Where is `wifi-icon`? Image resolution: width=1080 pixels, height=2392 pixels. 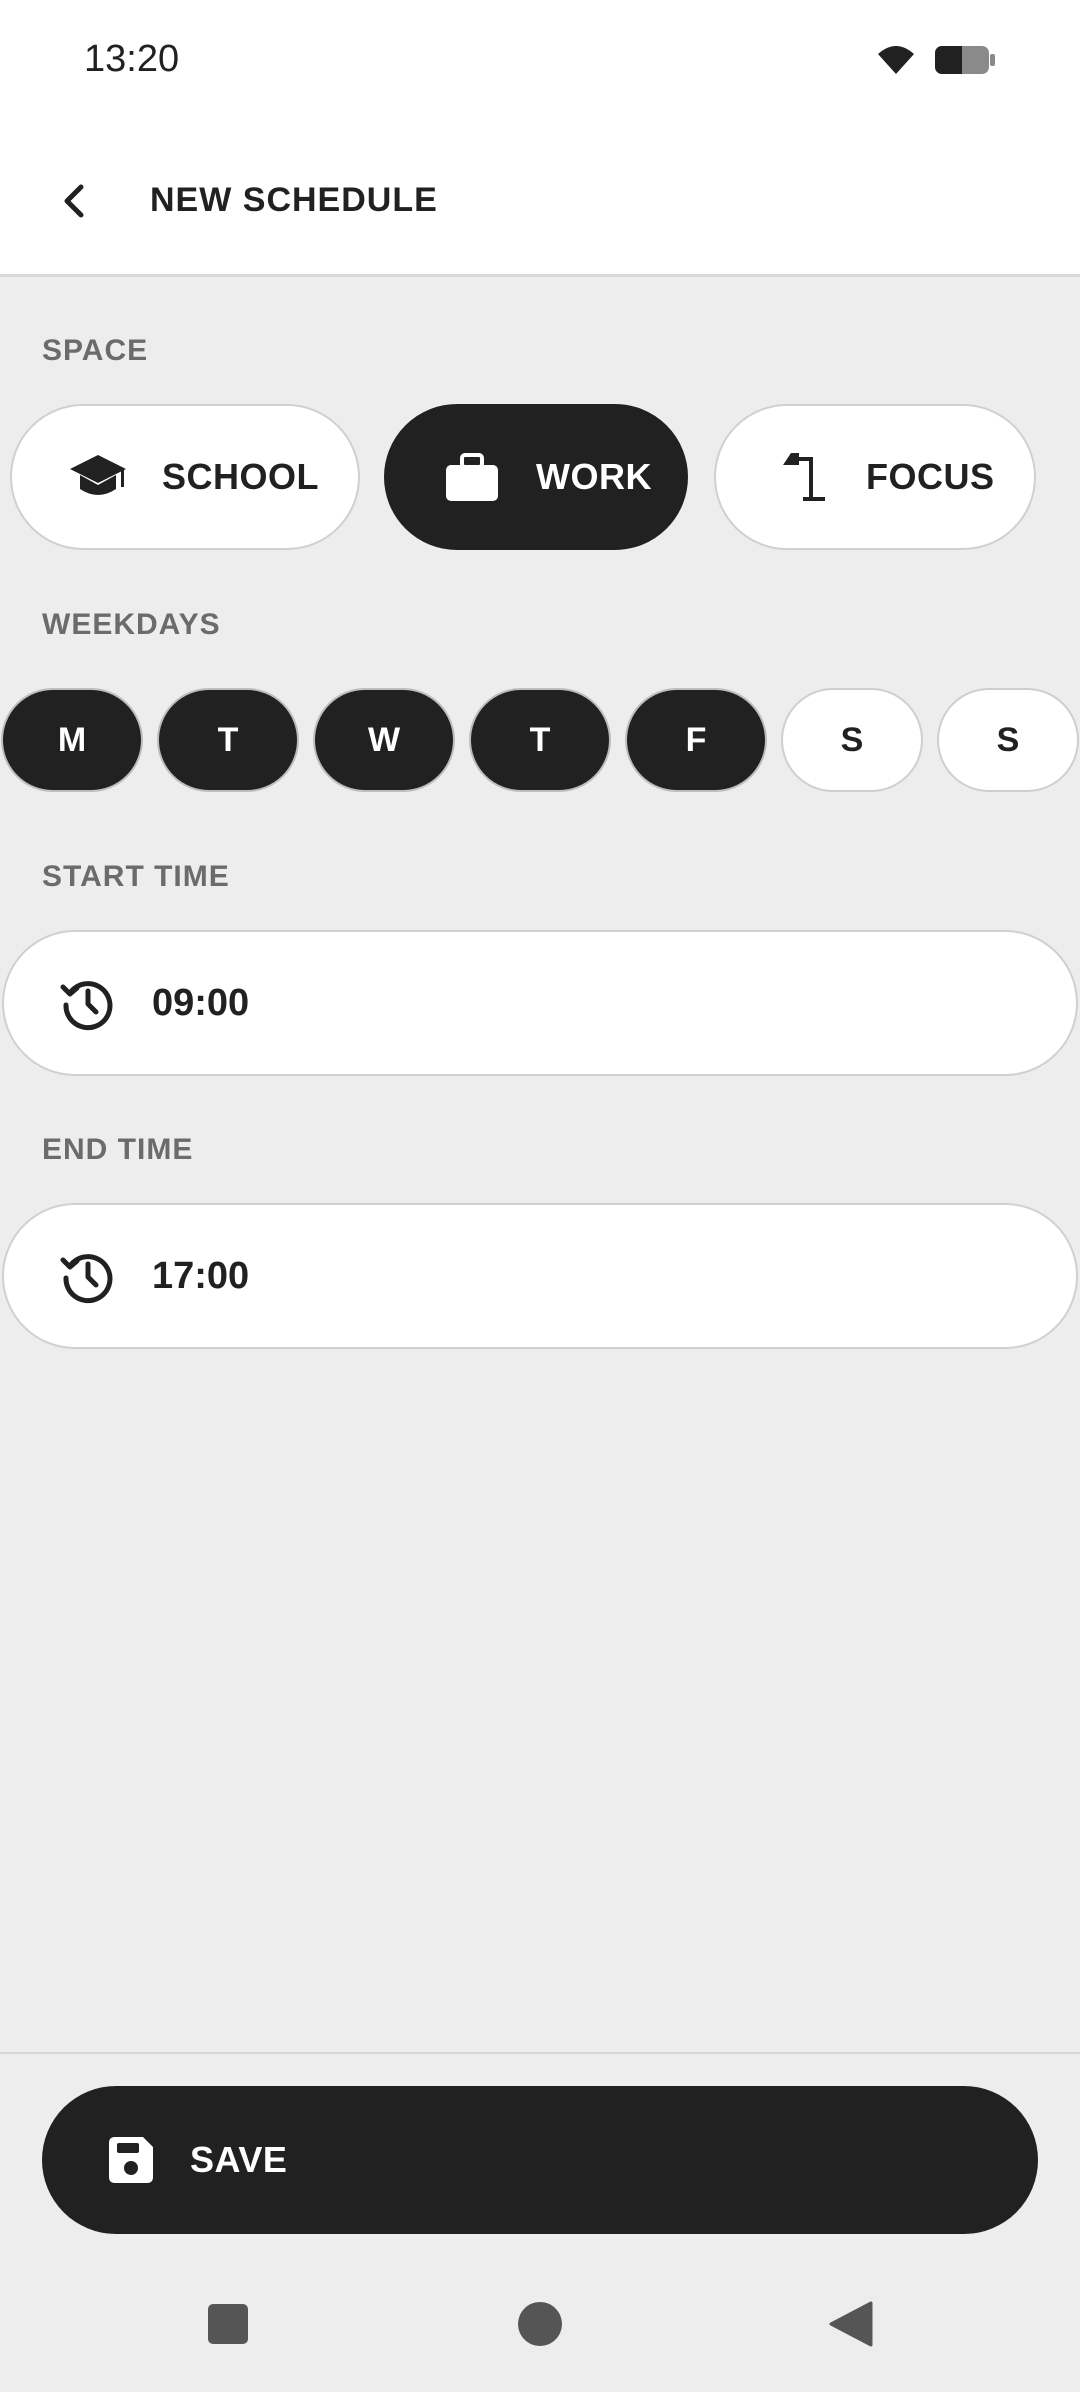 wifi-icon is located at coordinates (896, 62).